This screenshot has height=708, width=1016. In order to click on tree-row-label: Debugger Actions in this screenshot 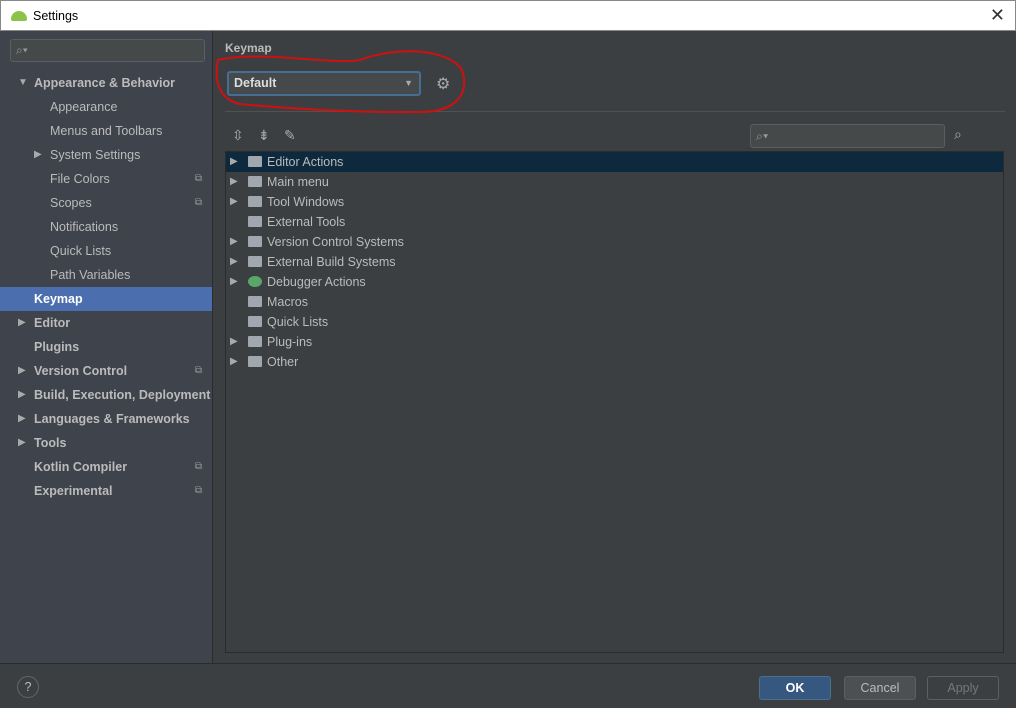, I will do `click(316, 282)`.